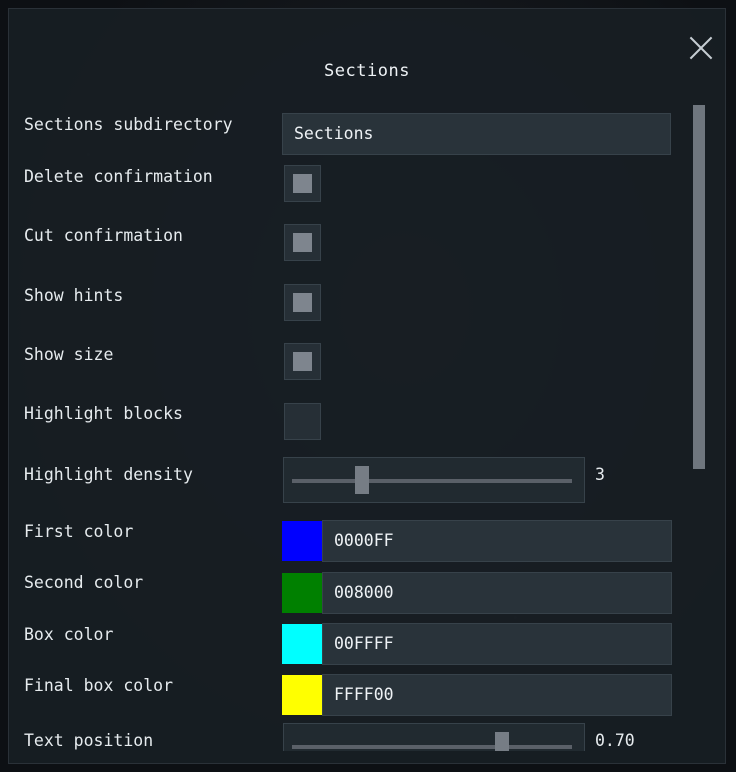 This screenshot has width=736, height=772. Describe the element at coordinates (701, 48) in the screenshot. I see `close-icon` at that location.